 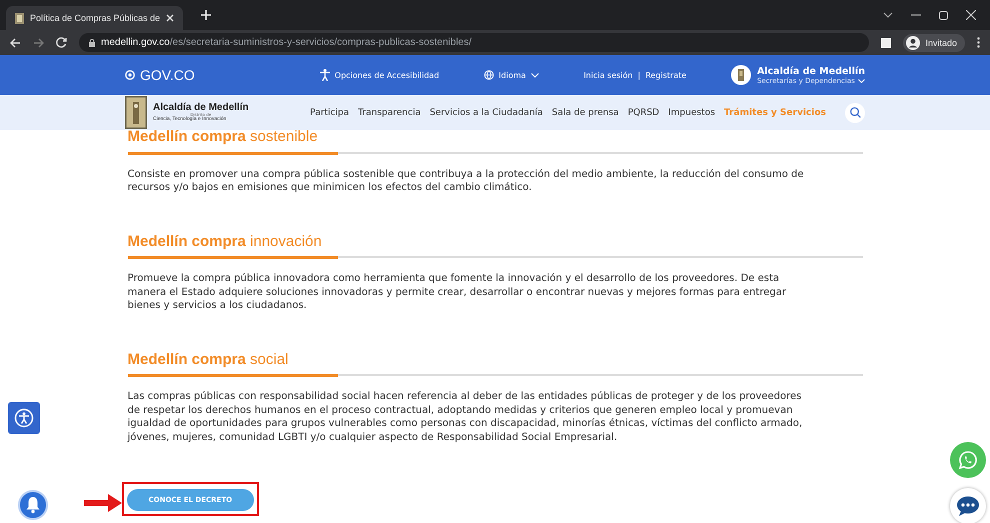 I want to click on nav-link: PQRSD, so click(x=644, y=113).